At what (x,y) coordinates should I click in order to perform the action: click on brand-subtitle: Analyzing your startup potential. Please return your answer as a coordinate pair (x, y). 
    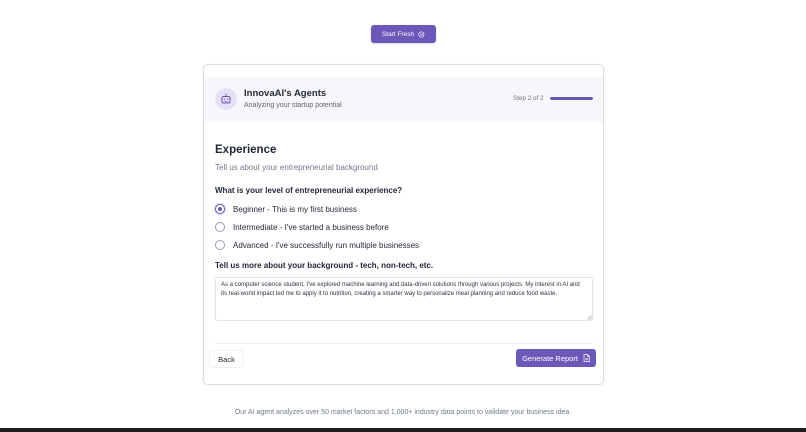
    Looking at the image, I should click on (293, 105).